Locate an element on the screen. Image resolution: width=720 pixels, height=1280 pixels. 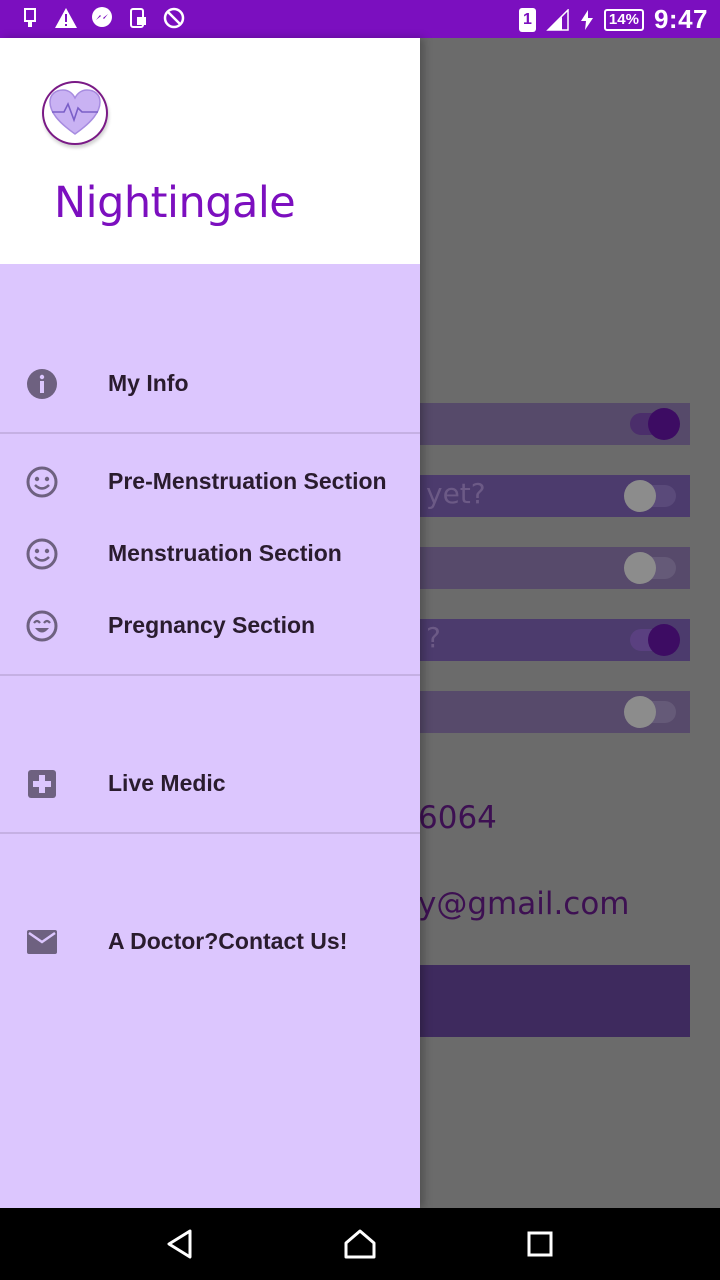
back-button is located at coordinates (180, 1244).